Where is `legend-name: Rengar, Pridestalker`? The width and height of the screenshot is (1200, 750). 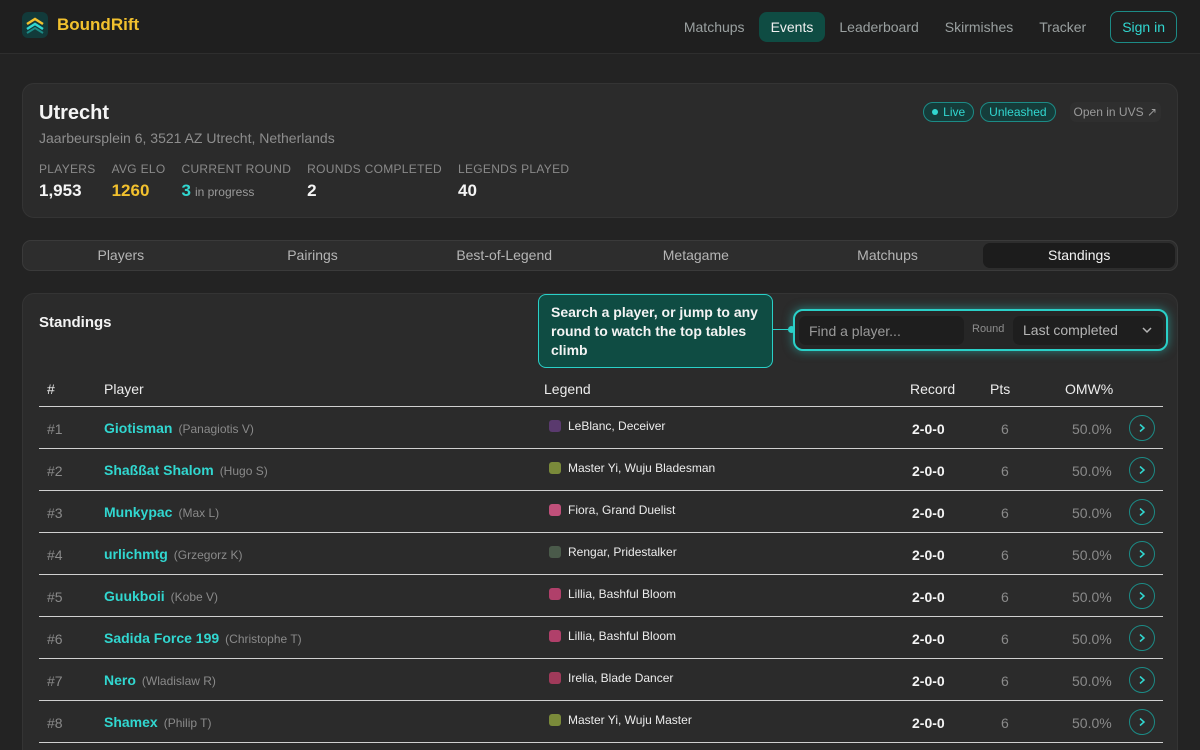 legend-name: Rengar, Pridestalker is located at coordinates (622, 552).